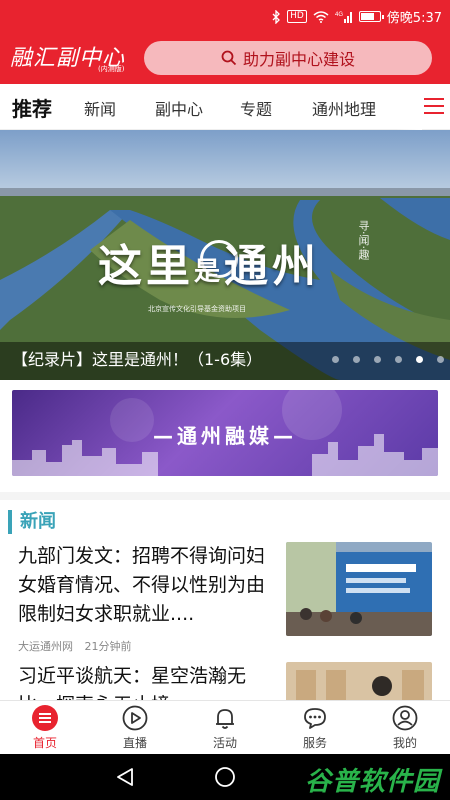 This screenshot has height=800, width=450. I want to click on app-header: 融汇副中心 (内测版) 助力副中心建设, so click(225, 58).